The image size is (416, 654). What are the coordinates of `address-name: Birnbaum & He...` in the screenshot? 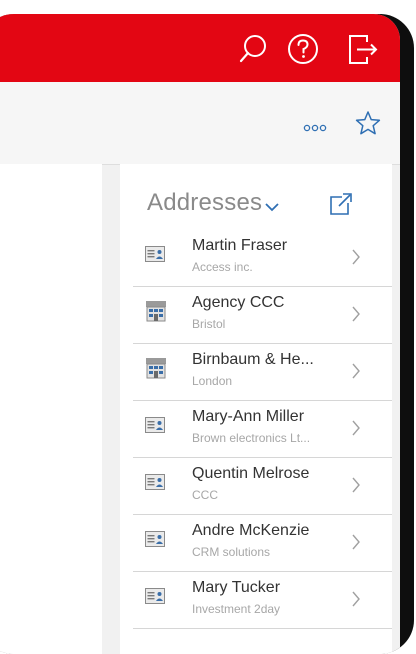 It's located at (253, 359).